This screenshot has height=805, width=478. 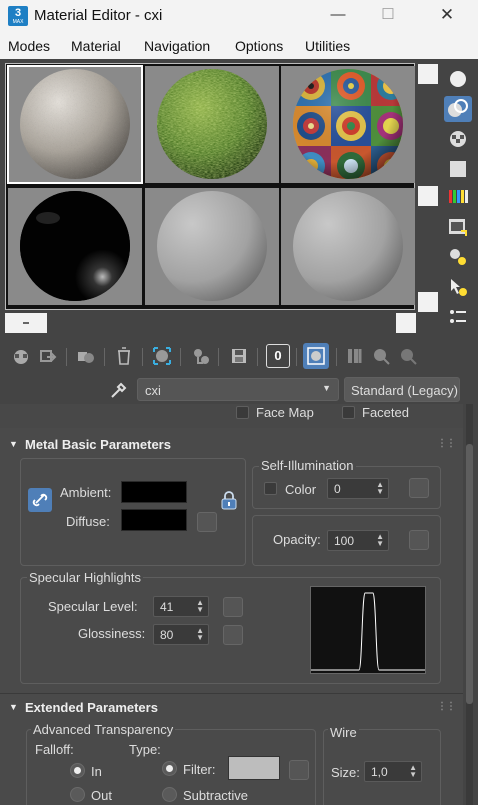 I want to click on uv-tiling-swatch, so click(x=406, y=323).